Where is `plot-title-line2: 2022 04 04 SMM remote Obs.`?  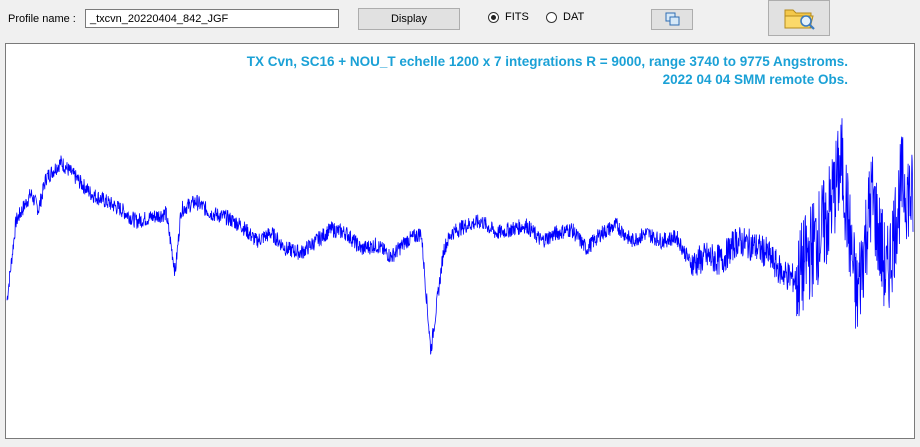 plot-title-line2: 2022 04 04 SMM remote Obs. is located at coordinates (755, 79).